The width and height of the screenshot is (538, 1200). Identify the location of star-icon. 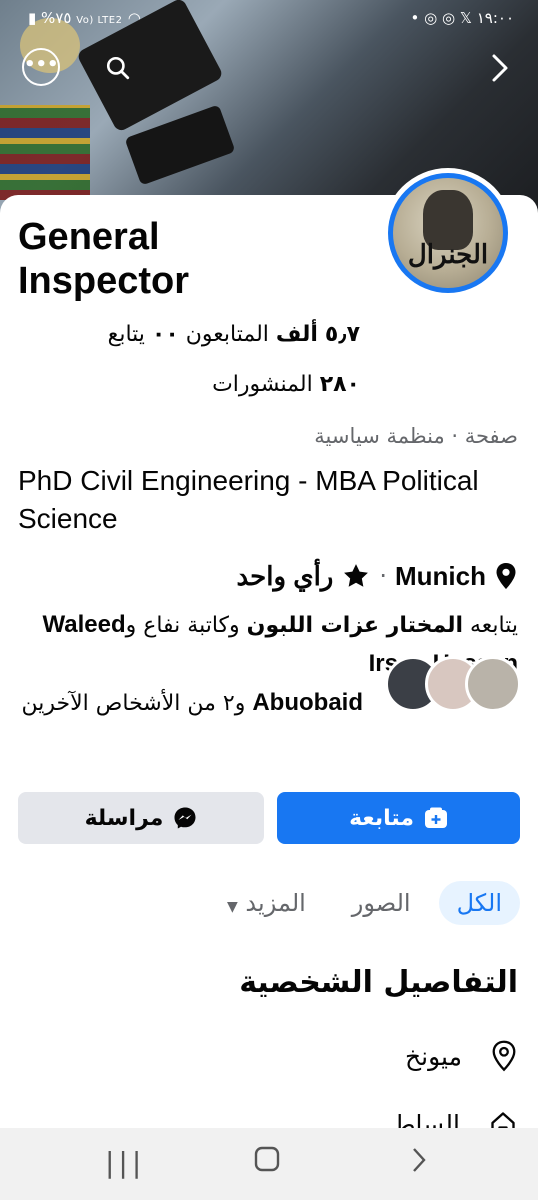
(356, 575).